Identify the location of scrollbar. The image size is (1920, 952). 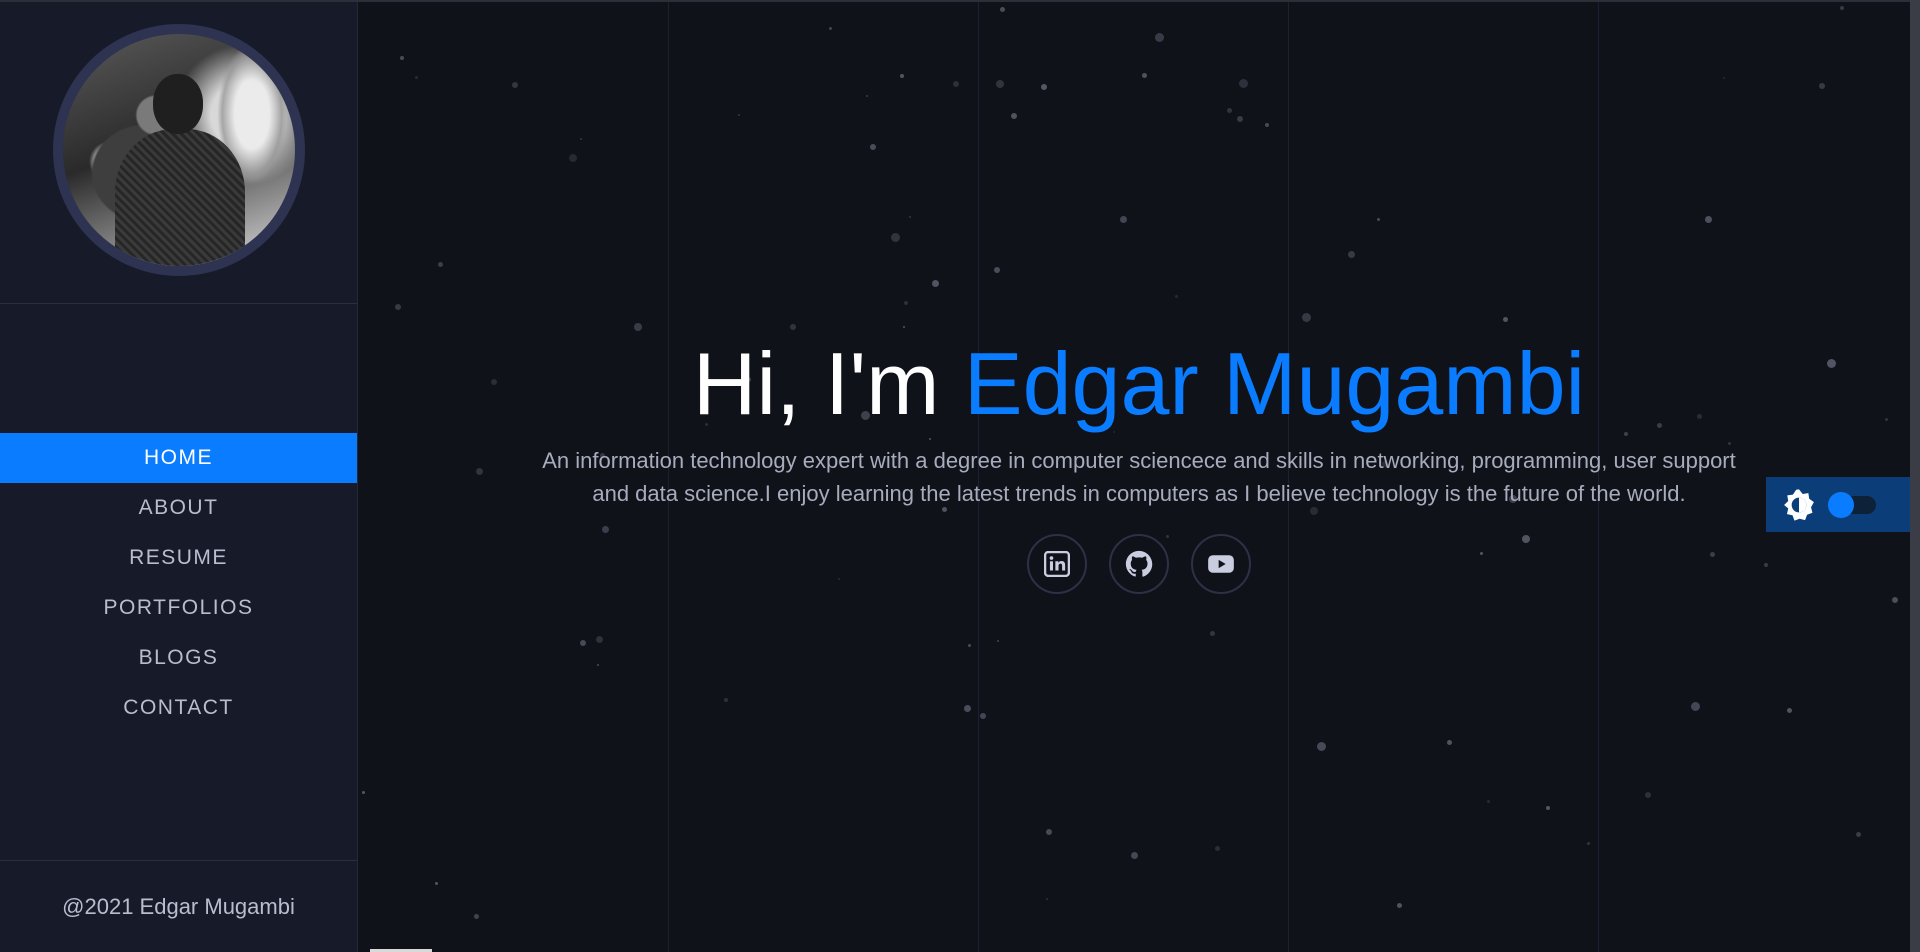
(1915, 476).